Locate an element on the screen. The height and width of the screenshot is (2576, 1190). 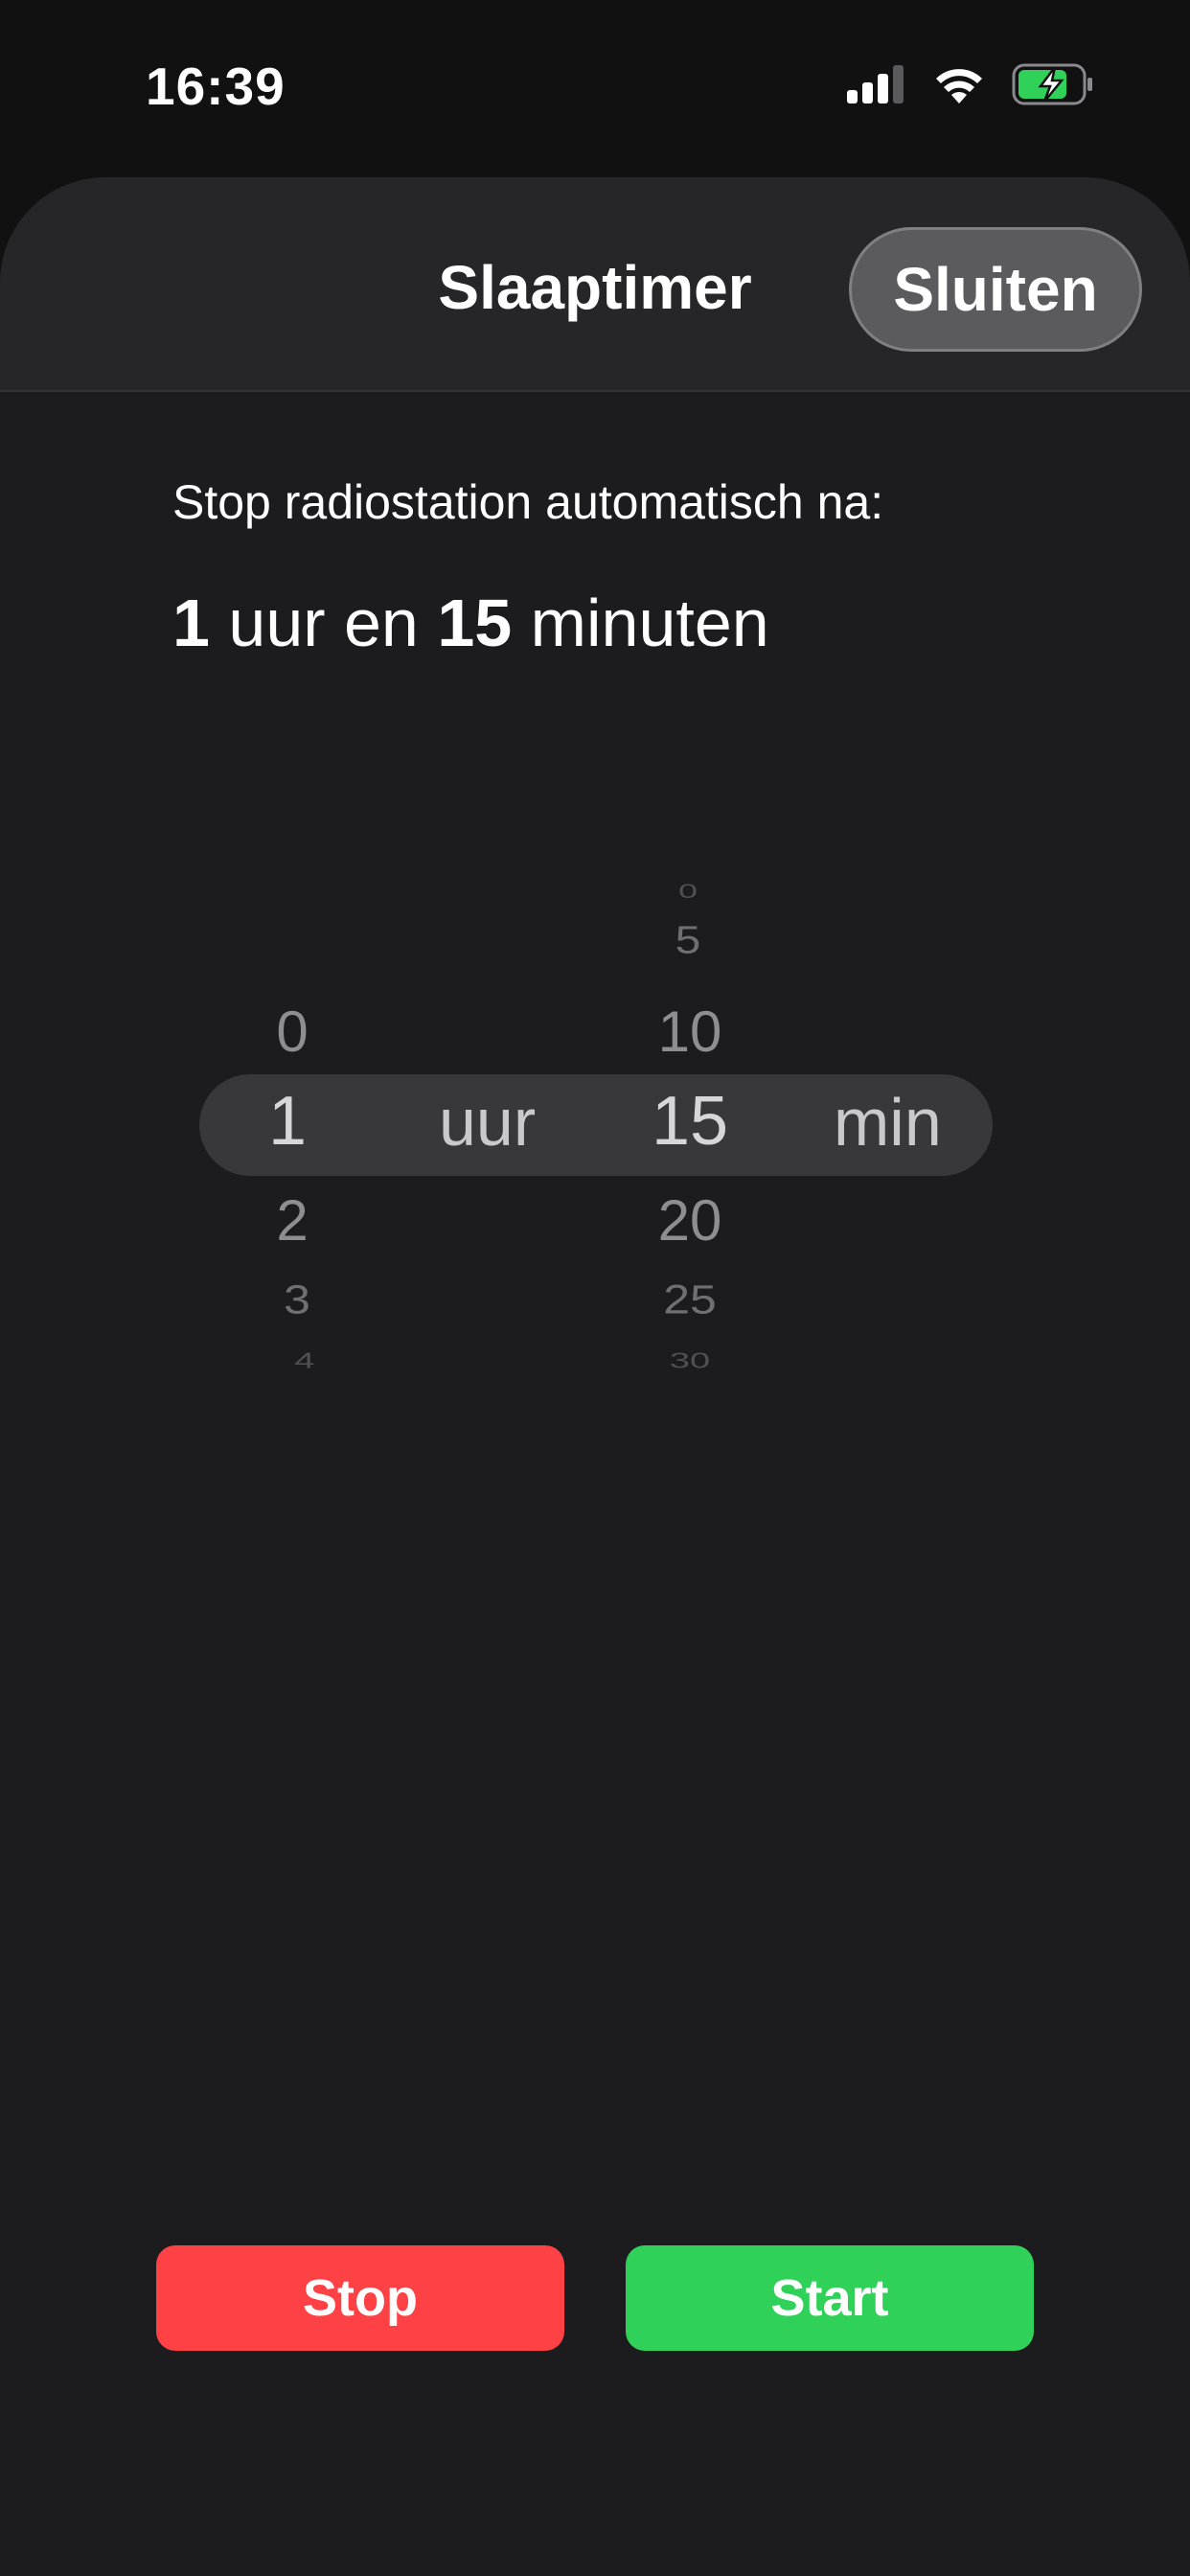
sheet-header: Slaaptimer Sluiten is located at coordinates (595, 284).